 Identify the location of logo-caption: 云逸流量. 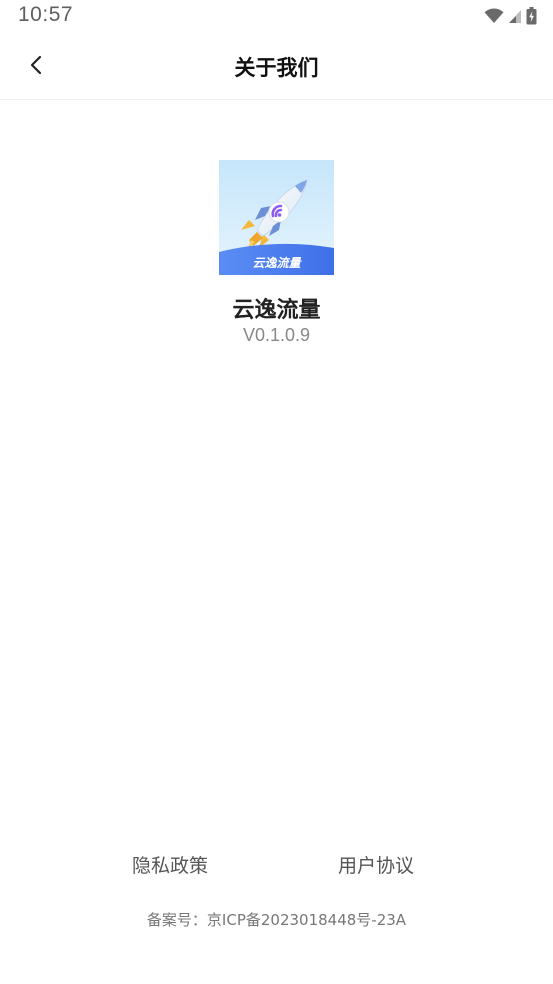
(277, 263).